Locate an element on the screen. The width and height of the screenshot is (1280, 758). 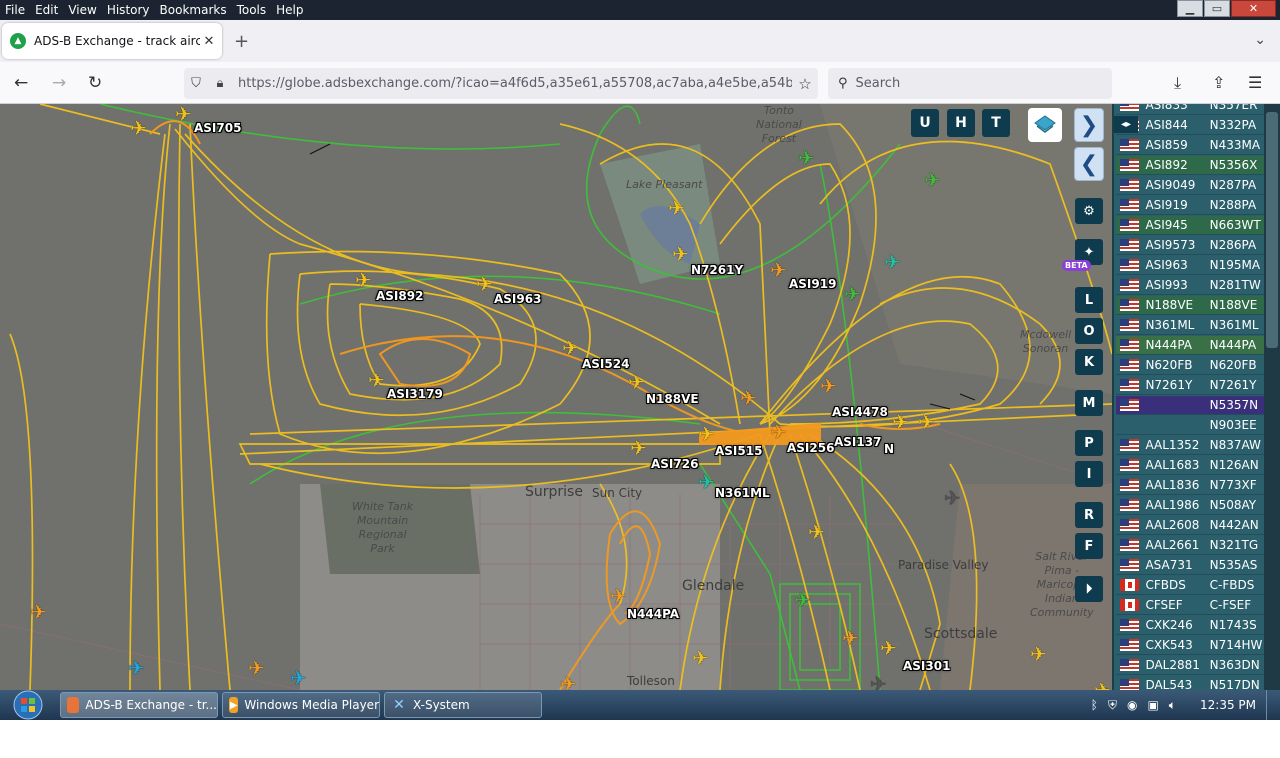
bluetooth-icon: ᛒ is located at coordinates (1094, 705).